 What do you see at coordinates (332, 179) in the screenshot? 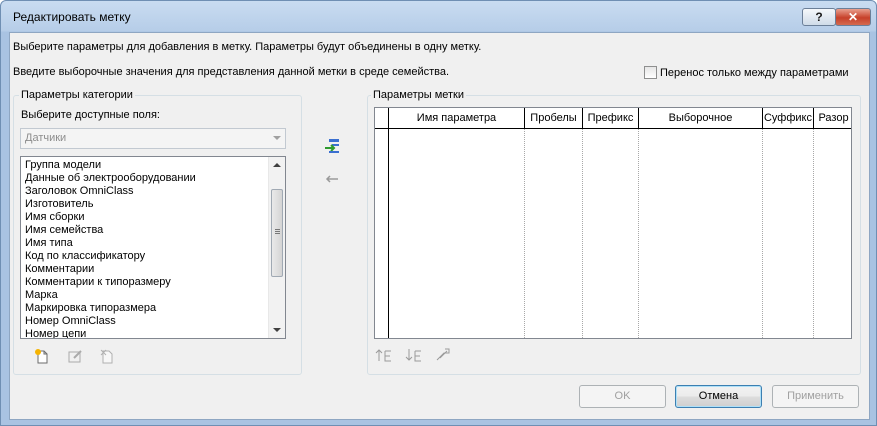
I see `remove-parameter-icon` at bounding box center [332, 179].